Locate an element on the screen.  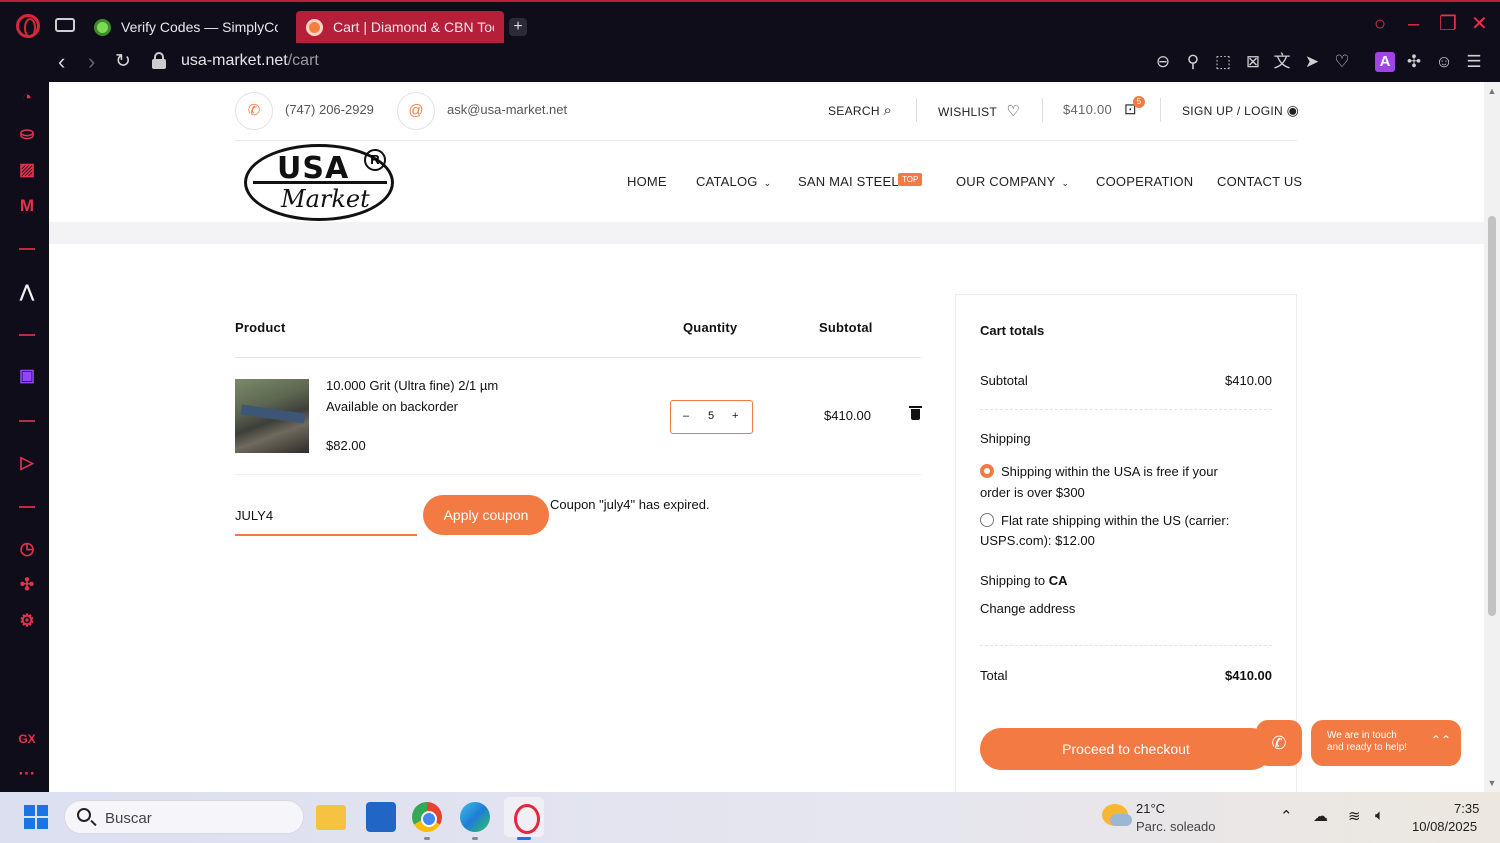
weather-partly-sunny-icon is located at coordinates (1117, 815).